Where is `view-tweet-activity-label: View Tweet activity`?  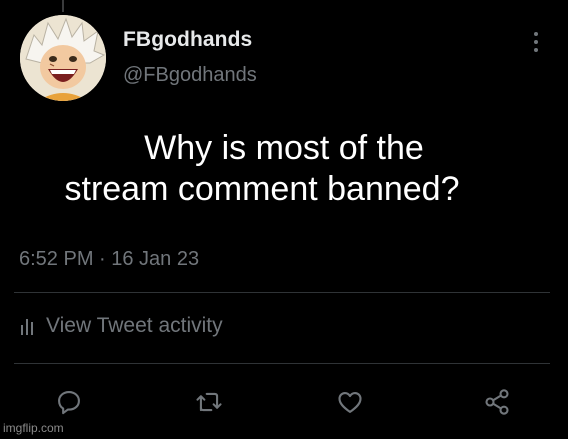 view-tweet-activity-label: View Tweet activity is located at coordinates (134, 325).